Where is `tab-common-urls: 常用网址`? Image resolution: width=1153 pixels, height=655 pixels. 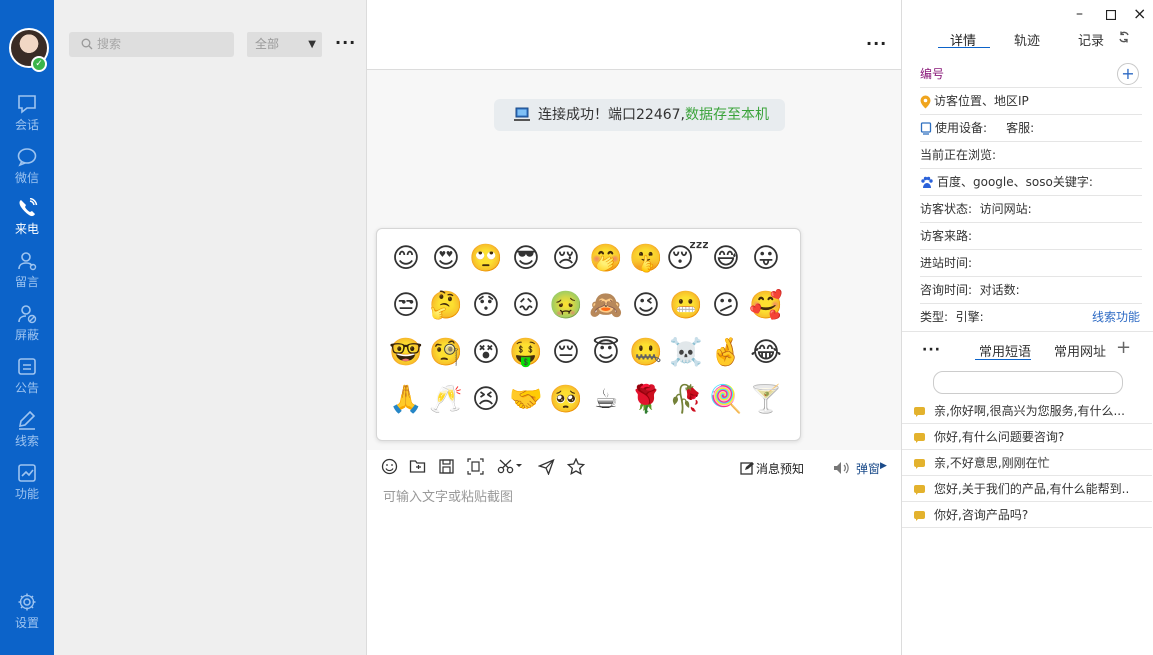
tab-common-urls: 常用网址 is located at coordinates (1080, 350).